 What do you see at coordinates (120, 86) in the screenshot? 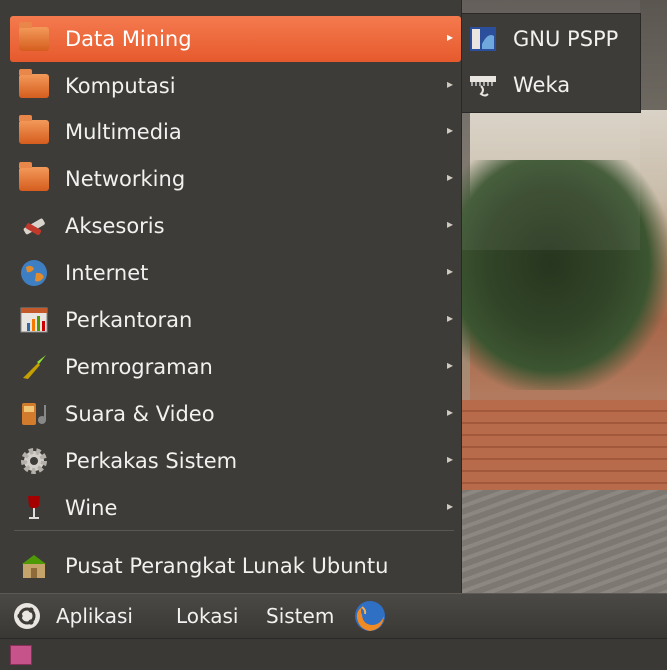
I see `menu-item-label: Komputasi` at bounding box center [120, 86].